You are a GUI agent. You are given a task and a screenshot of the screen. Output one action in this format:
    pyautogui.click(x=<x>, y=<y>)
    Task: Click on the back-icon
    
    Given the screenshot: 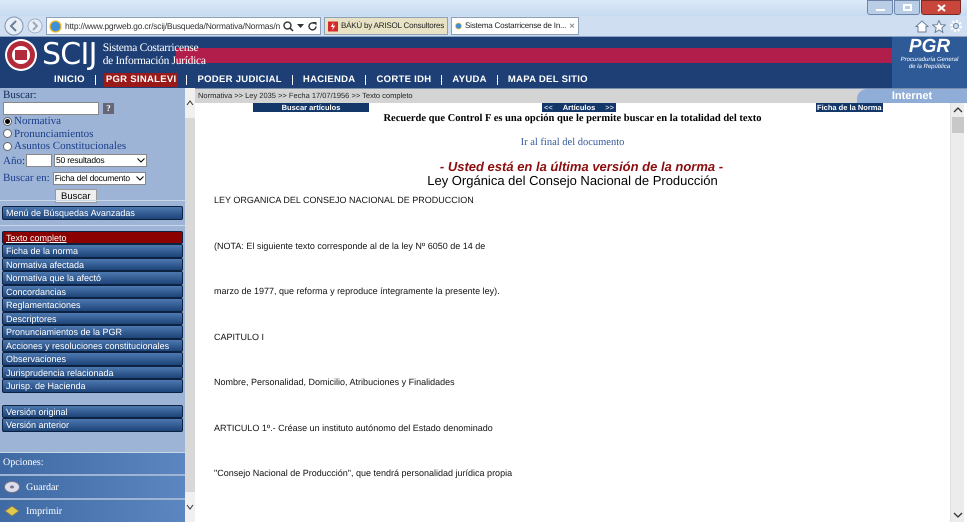 What is the action you would take?
    pyautogui.click(x=14, y=26)
    